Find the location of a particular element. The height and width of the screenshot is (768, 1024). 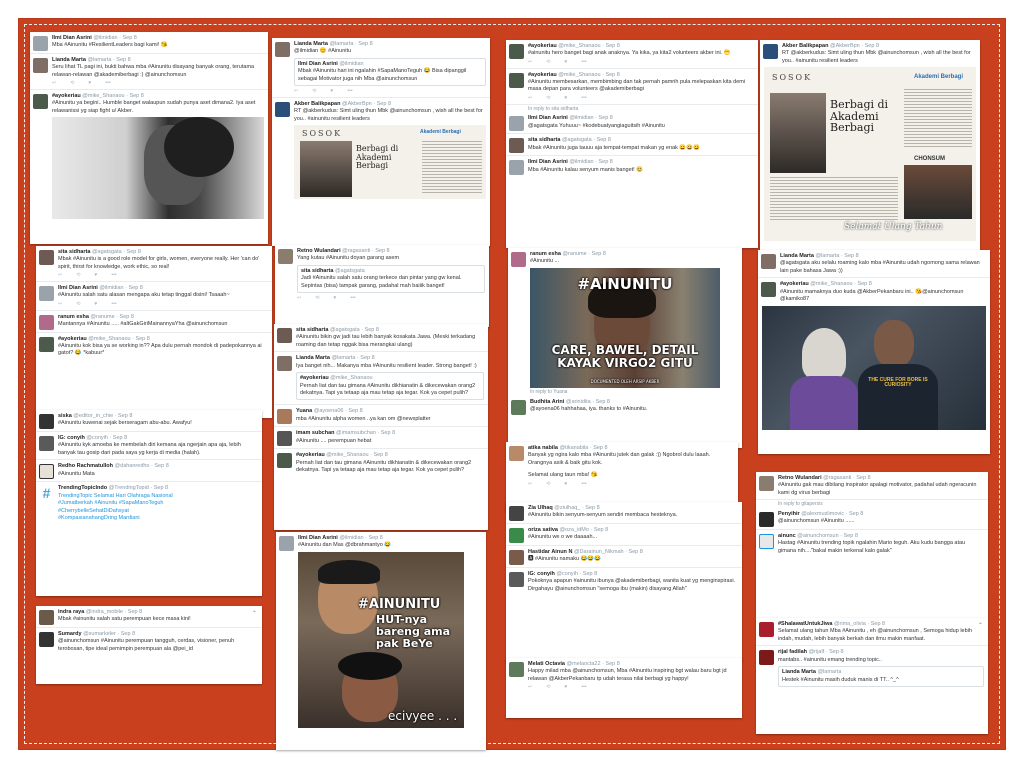

reply-context: In reply to Yuana is located at coordinates (625, 392).